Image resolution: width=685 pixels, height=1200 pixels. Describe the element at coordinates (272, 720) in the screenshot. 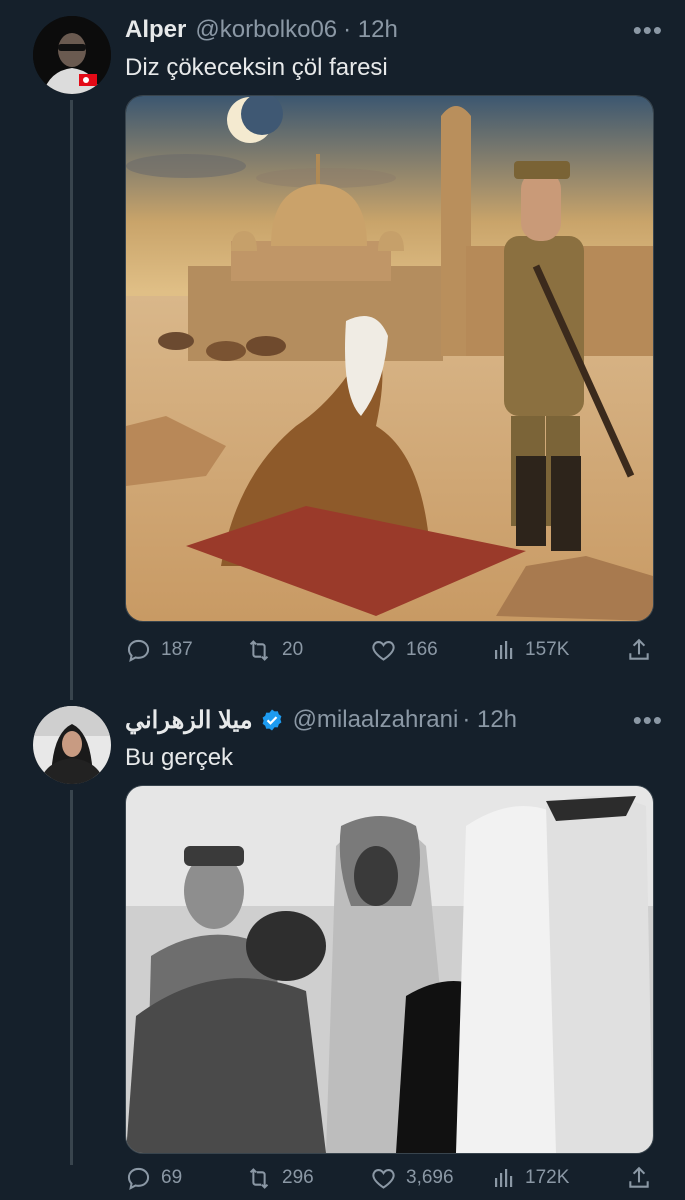

I see `verified-badge-icon` at that location.